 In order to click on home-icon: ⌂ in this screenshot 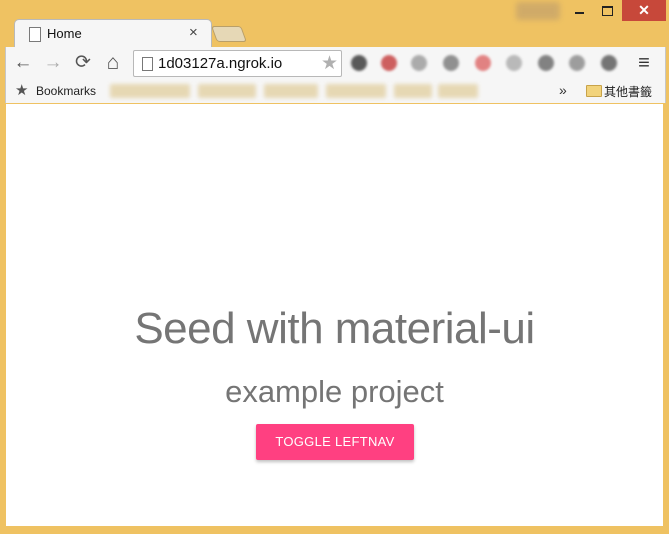, I will do `click(113, 63)`.